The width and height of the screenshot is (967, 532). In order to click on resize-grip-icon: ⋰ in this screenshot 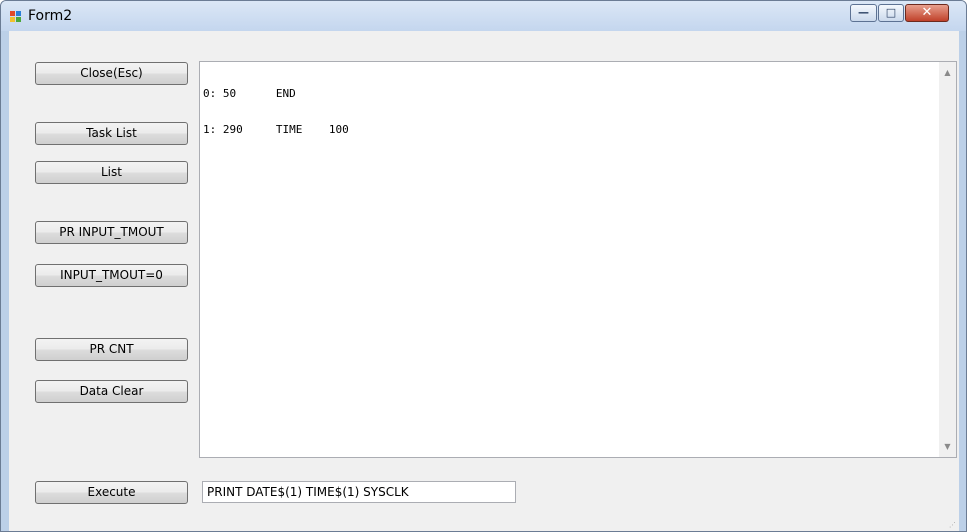, I will do `click(953, 525)`.